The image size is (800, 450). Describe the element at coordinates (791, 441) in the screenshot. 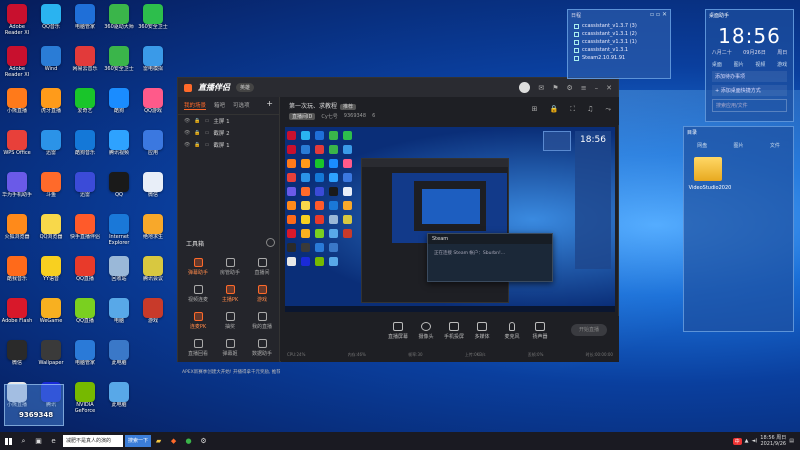

I see `notification-icon: ▤` at that location.